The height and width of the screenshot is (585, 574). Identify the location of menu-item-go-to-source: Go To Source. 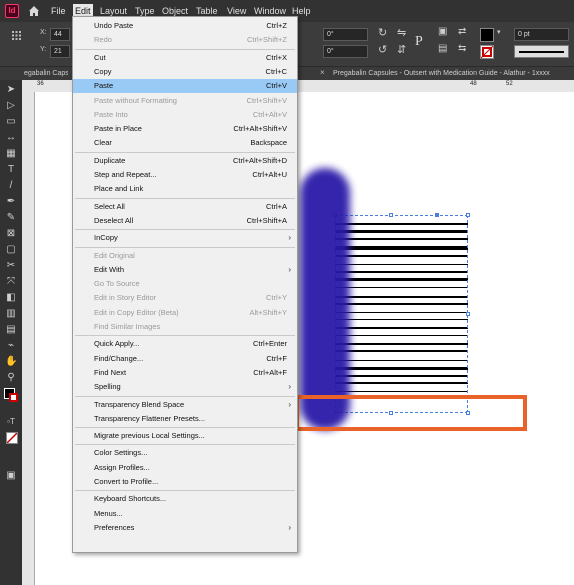
(185, 284).